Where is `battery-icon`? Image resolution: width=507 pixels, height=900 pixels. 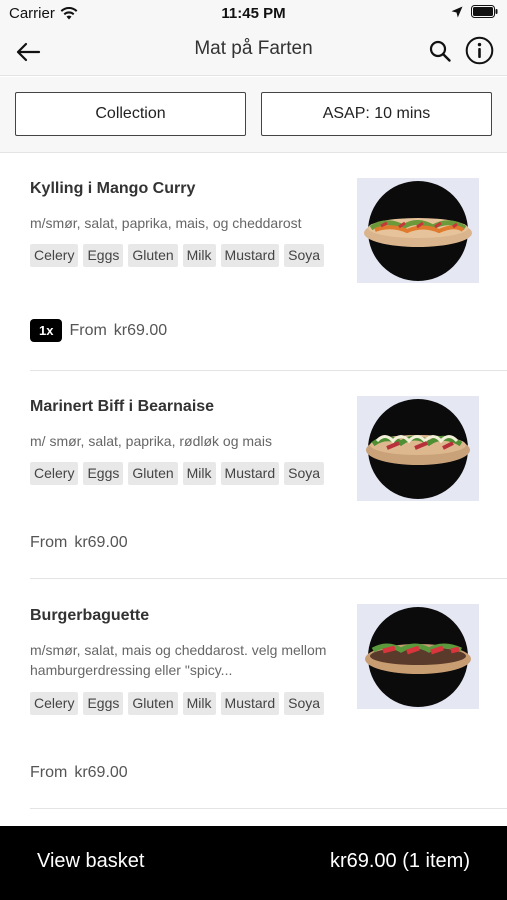 battery-icon is located at coordinates (484, 11).